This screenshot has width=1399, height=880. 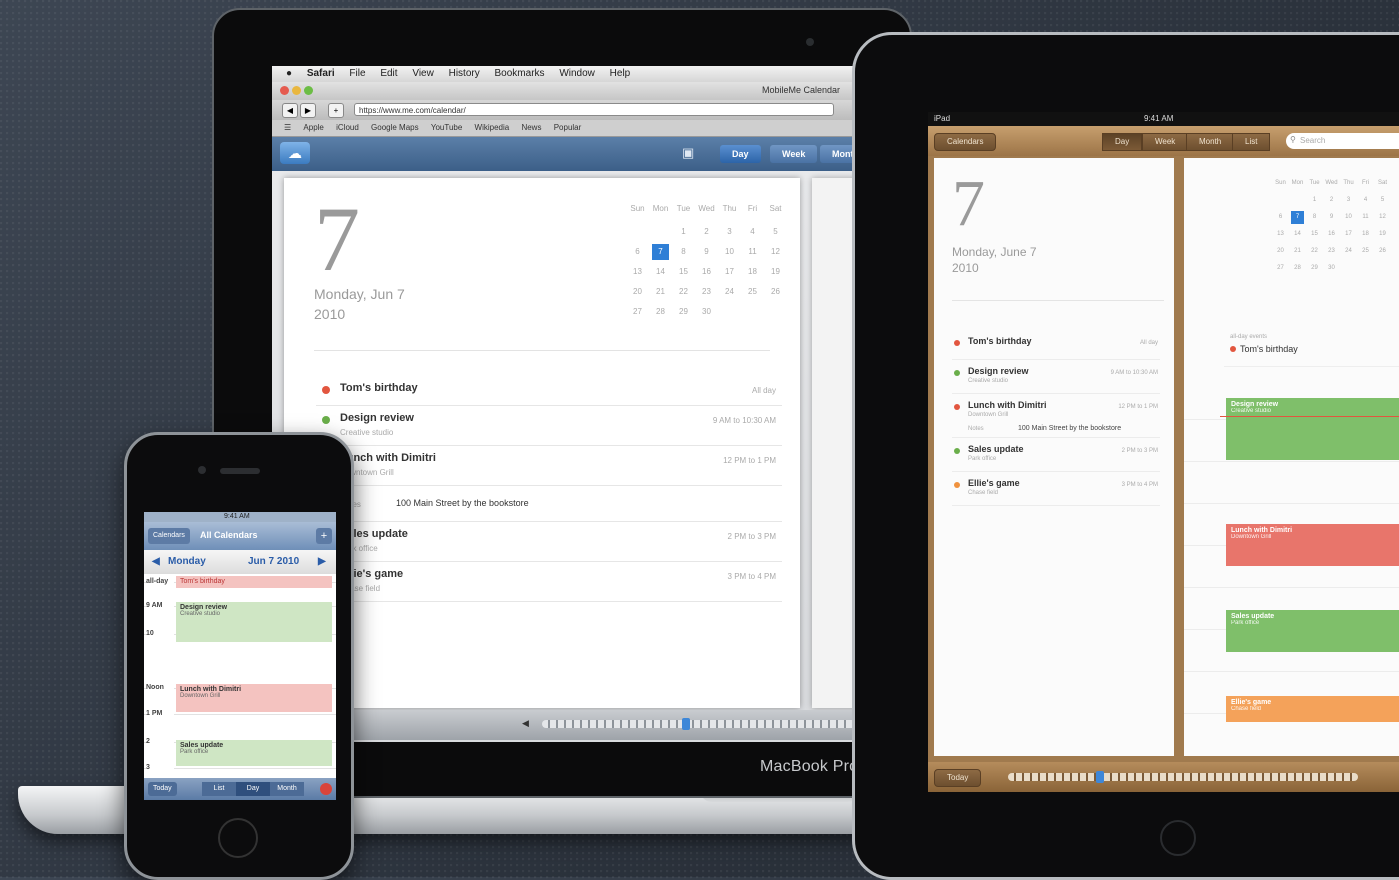 I want to click on mini-cal-day: 9, so click(x=706, y=252).